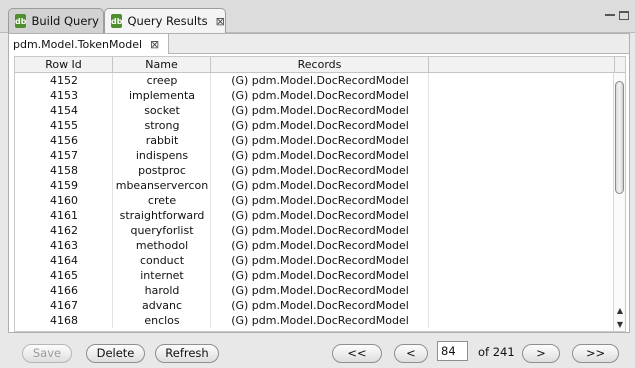  I want to click on table-row: 4166 harold (G) pdm.Model.DocRecordModel, so click(314, 290).